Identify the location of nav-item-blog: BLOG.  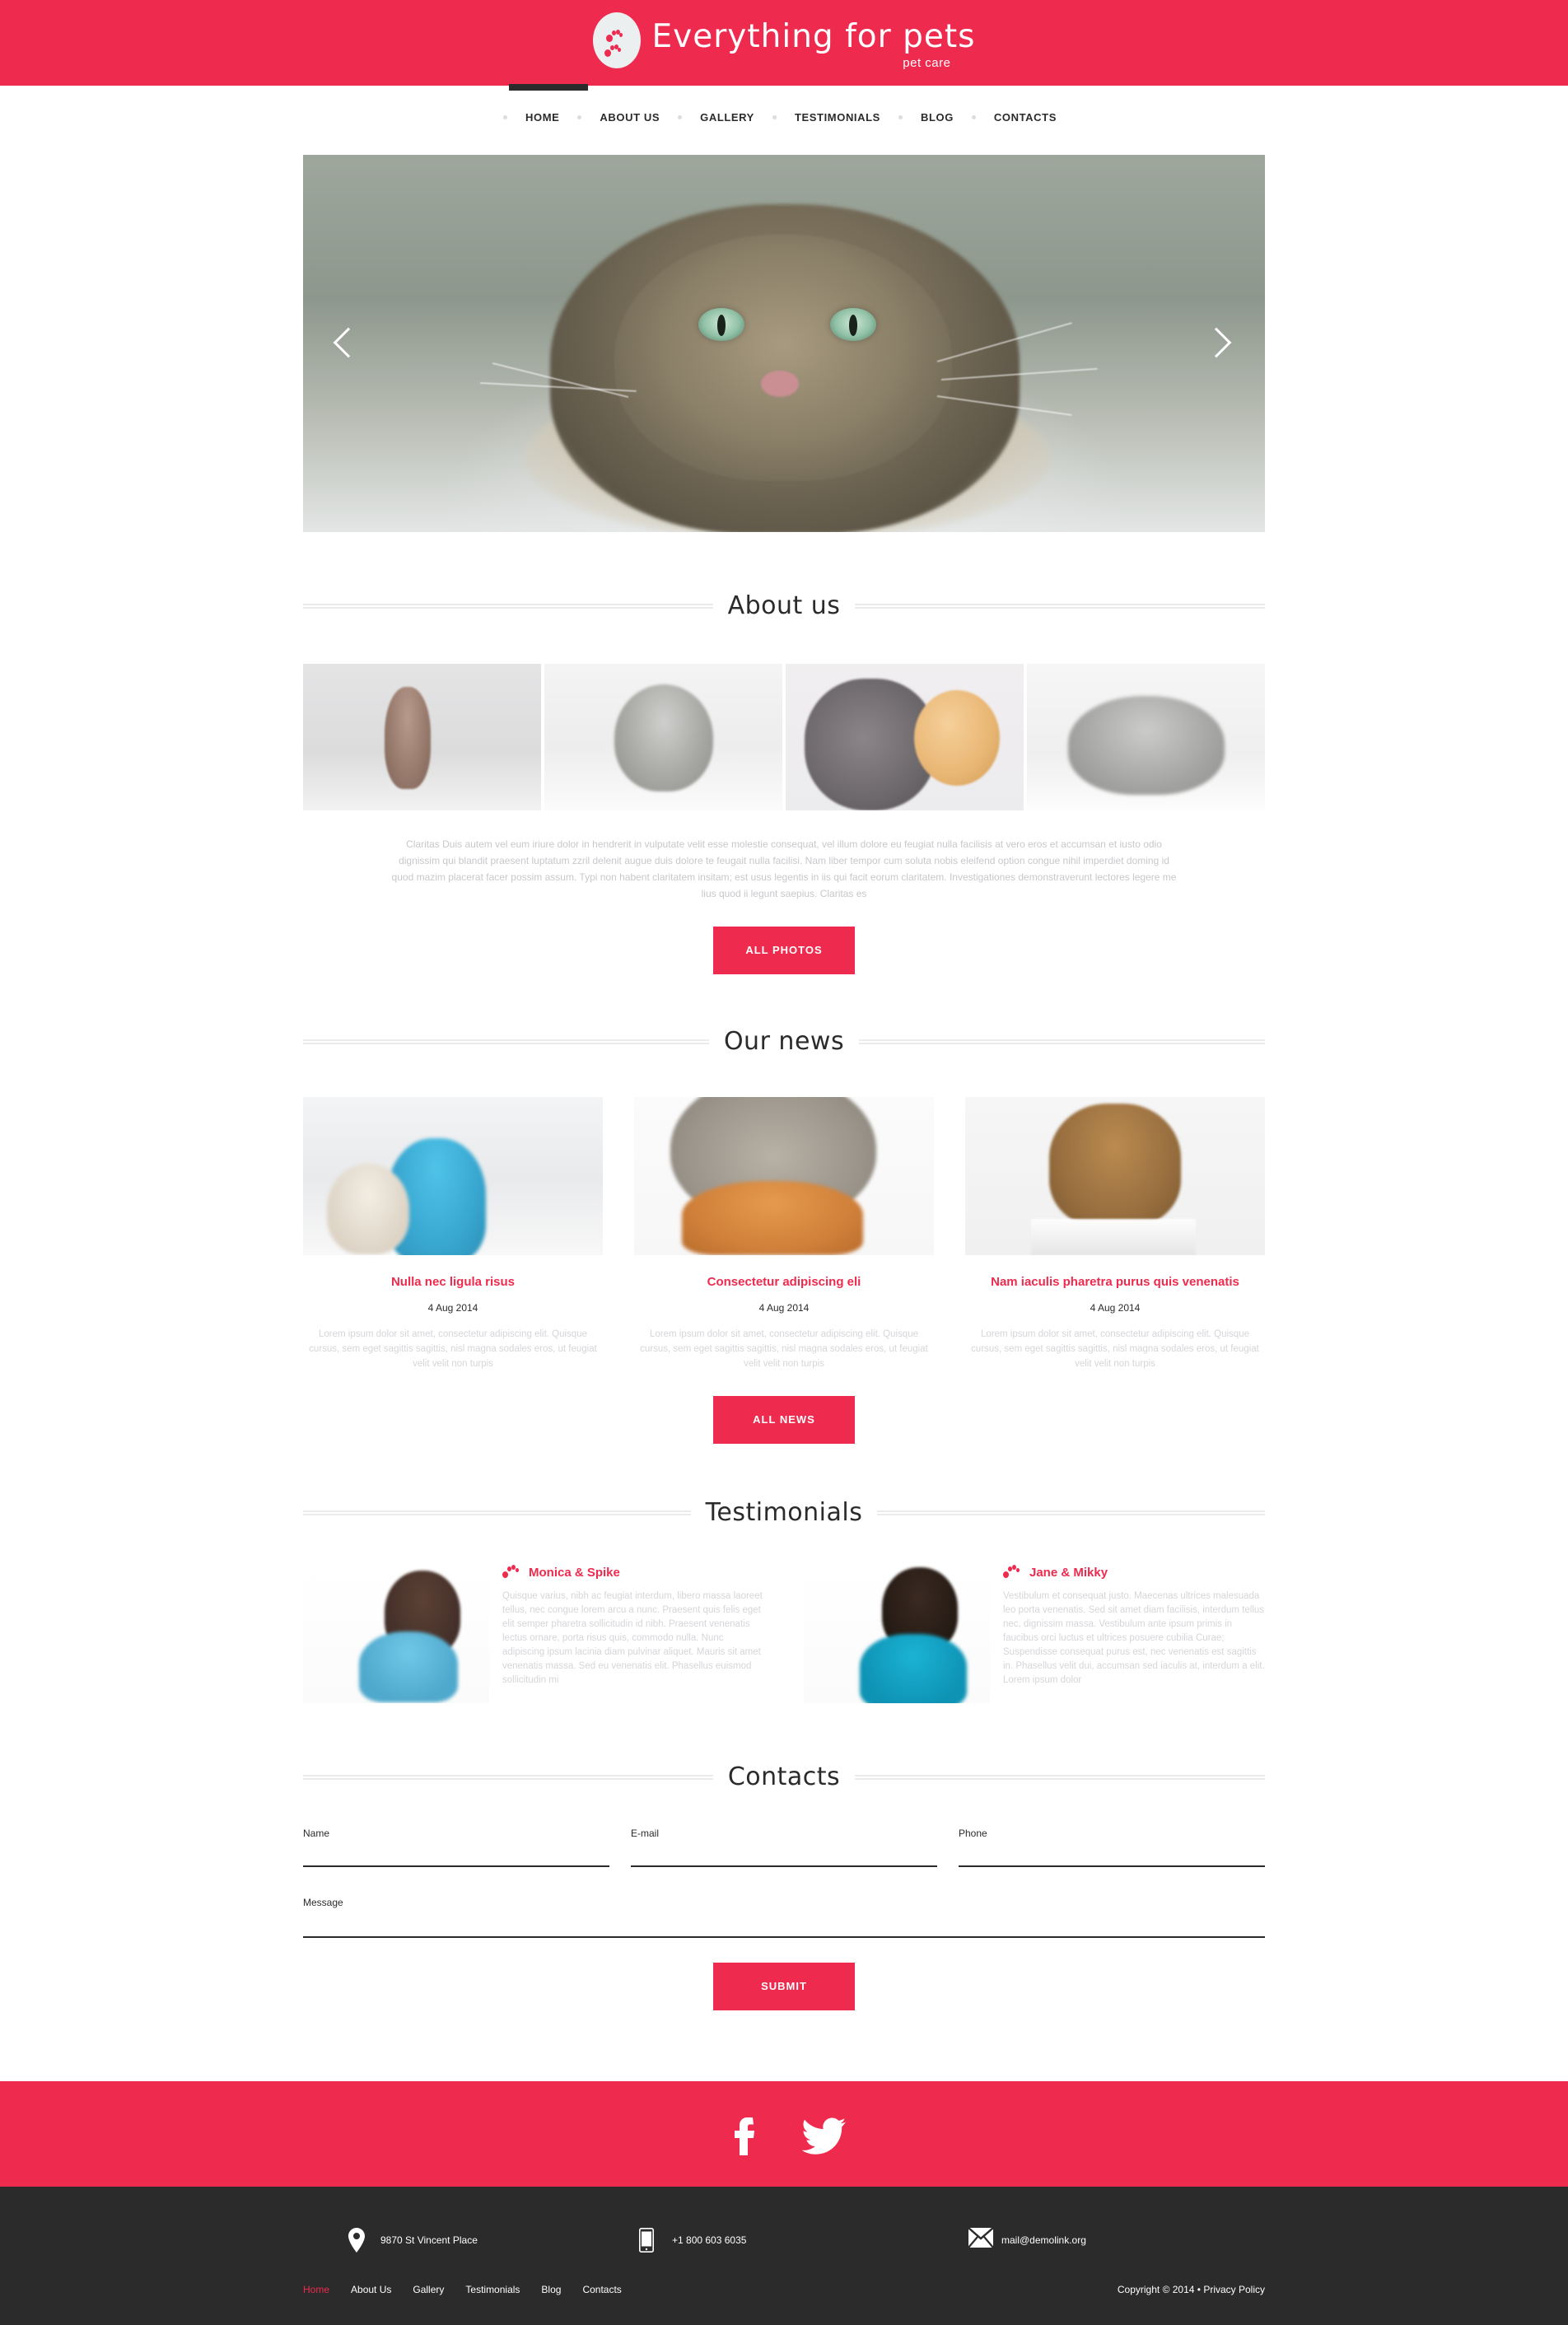
(937, 117).